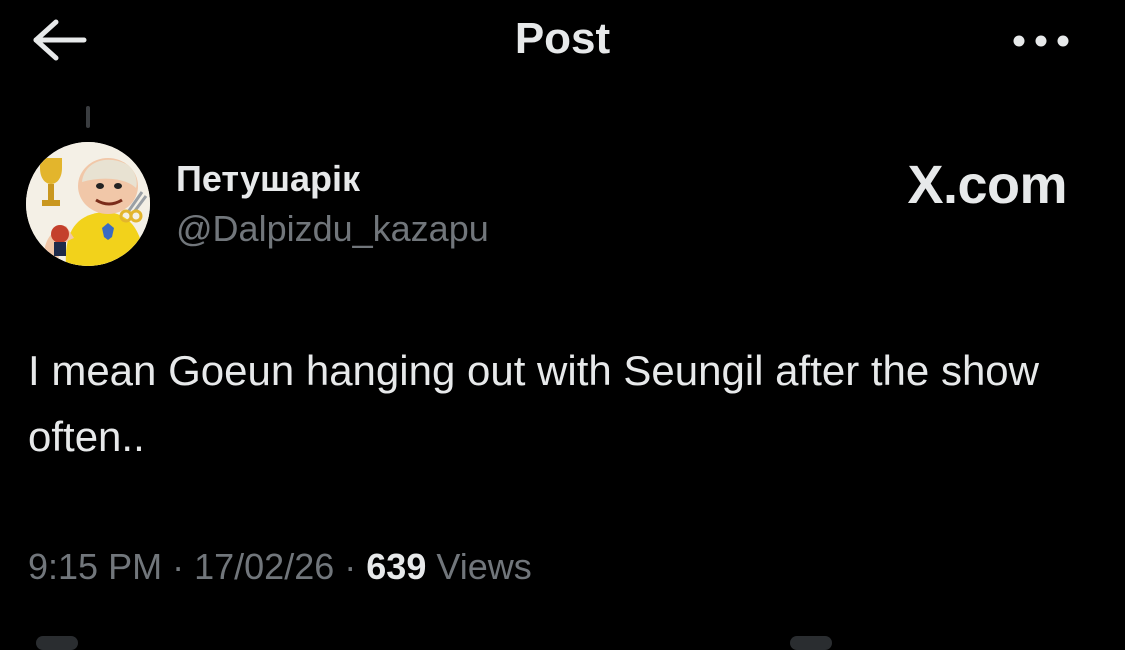 This screenshot has height=650, width=1125. I want to click on arrow-left-icon, so click(60, 40).